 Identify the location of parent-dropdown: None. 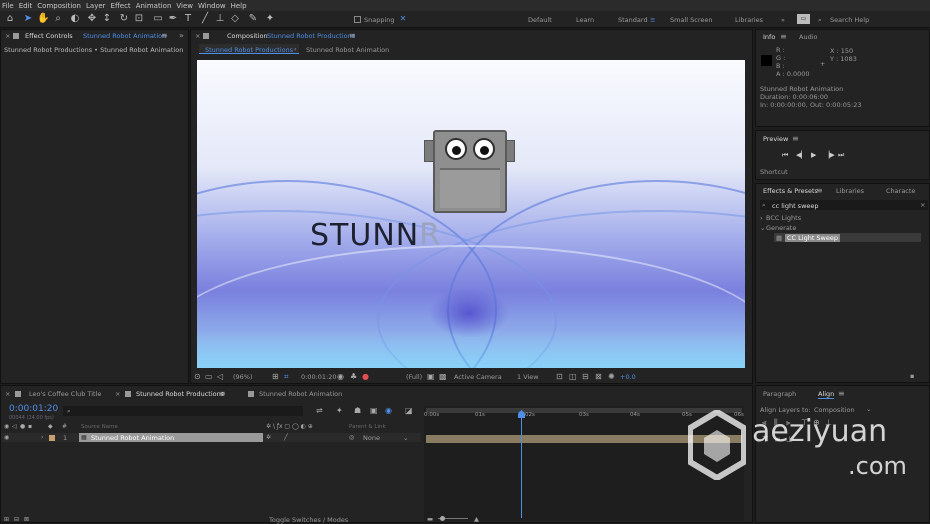
(371, 438).